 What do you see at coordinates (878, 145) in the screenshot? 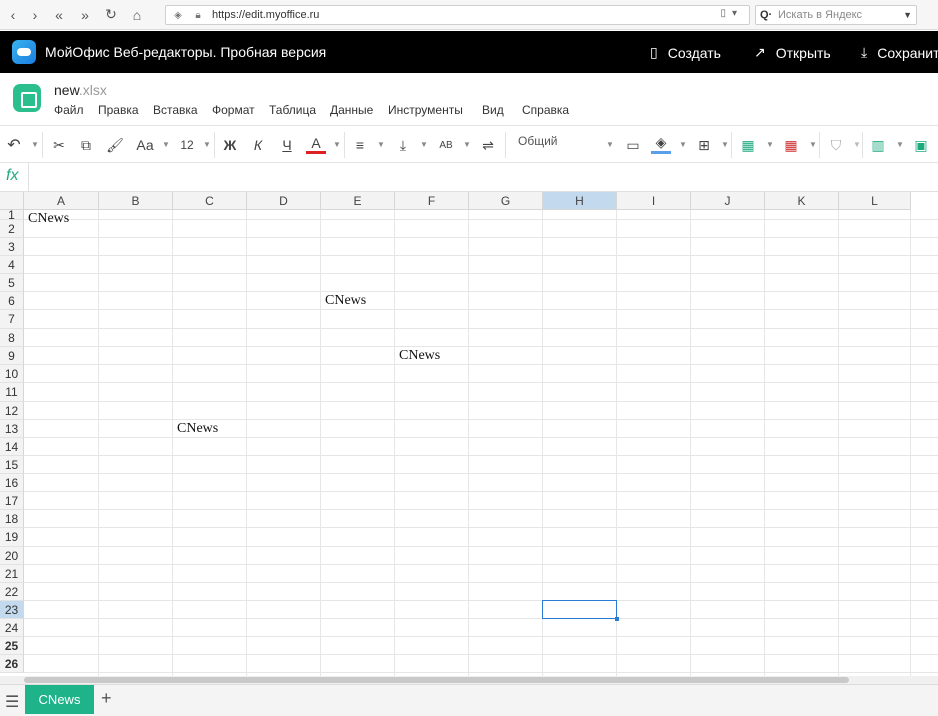
I see `chart-icon: ▥` at bounding box center [878, 145].